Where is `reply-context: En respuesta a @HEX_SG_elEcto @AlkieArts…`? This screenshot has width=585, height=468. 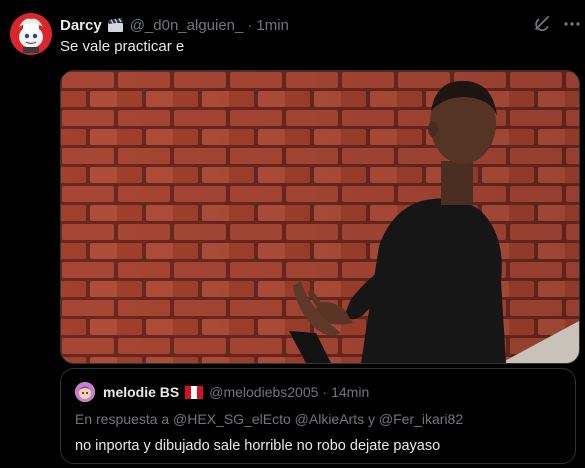
reply-context: En respuesta a @HEX_SG_elEcto @AlkieArts… is located at coordinates (269, 419).